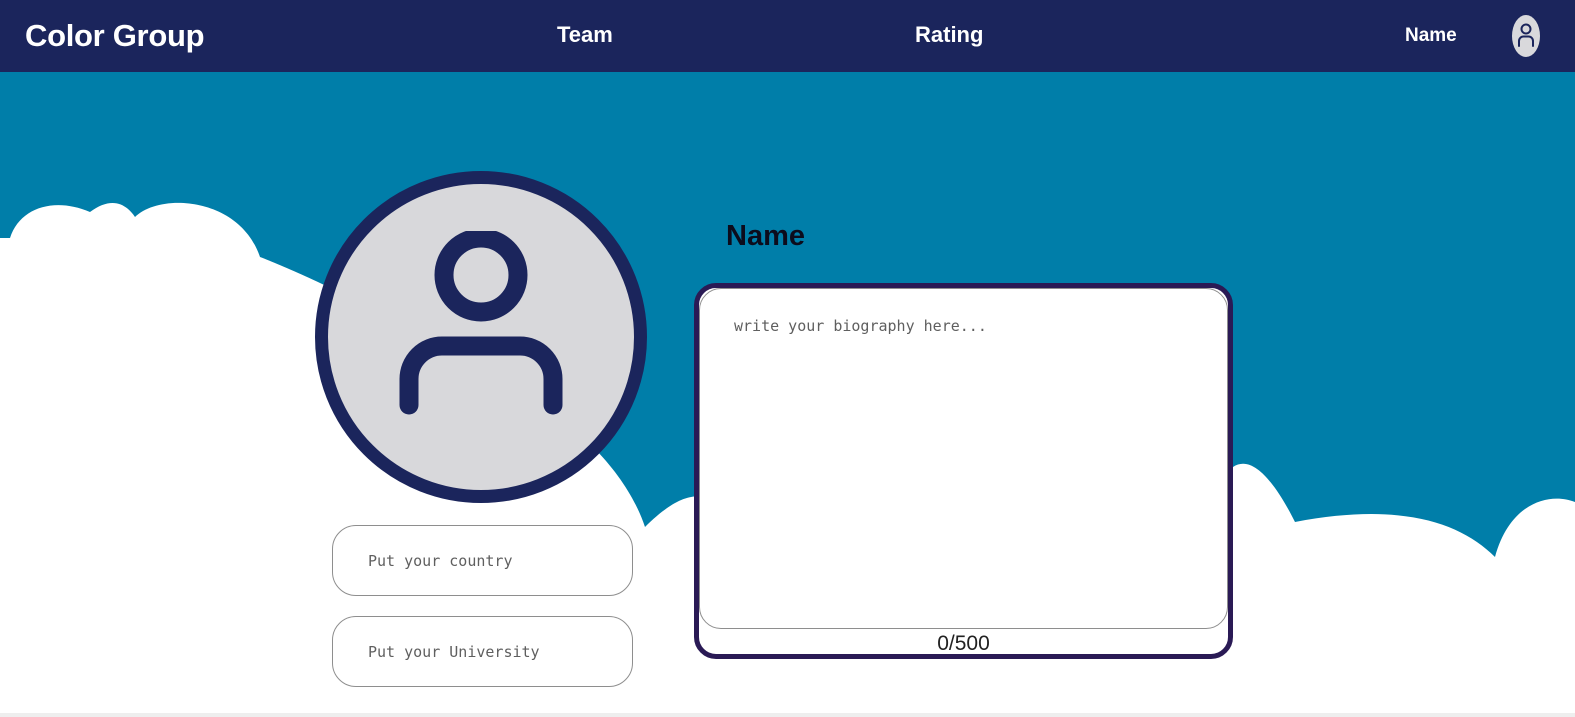 The height and width of the screenshot is (717, 1575). What do you see at coordinates (482, 560) in the screenshot?
I see `country-input` at bounding box center [482, 560].